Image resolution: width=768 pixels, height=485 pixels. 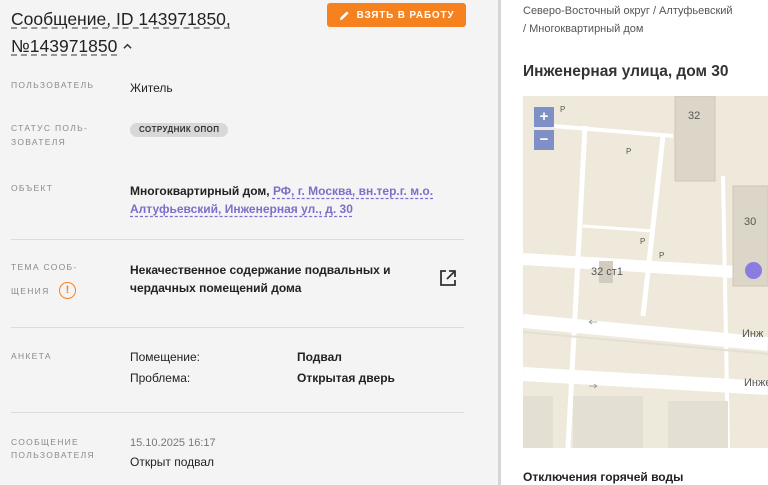 What do you see at coordinates (694, 116) in the screenshot?
I see `building-label: 32` at bounding box center [694, 116].